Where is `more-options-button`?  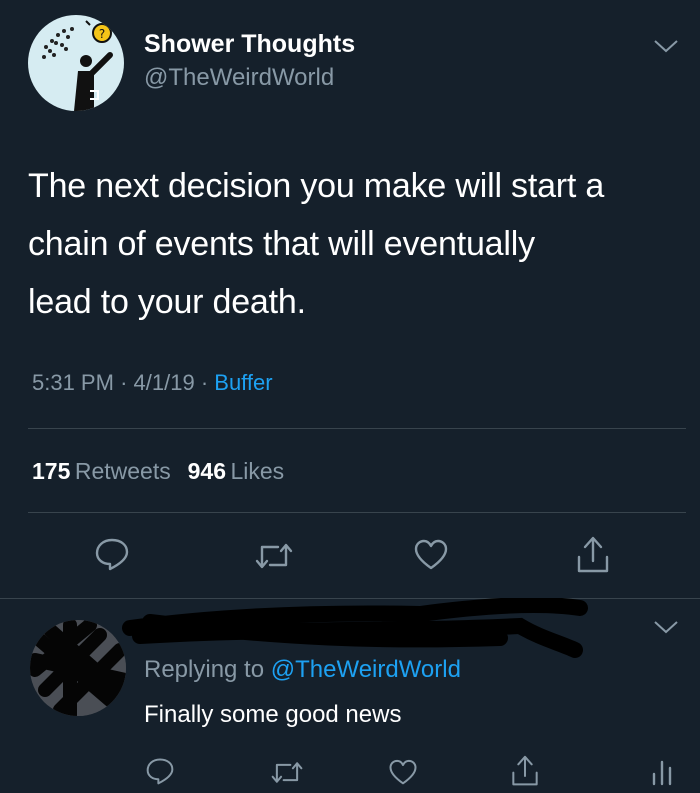 more-options-button is located at coordinates (666, 46).